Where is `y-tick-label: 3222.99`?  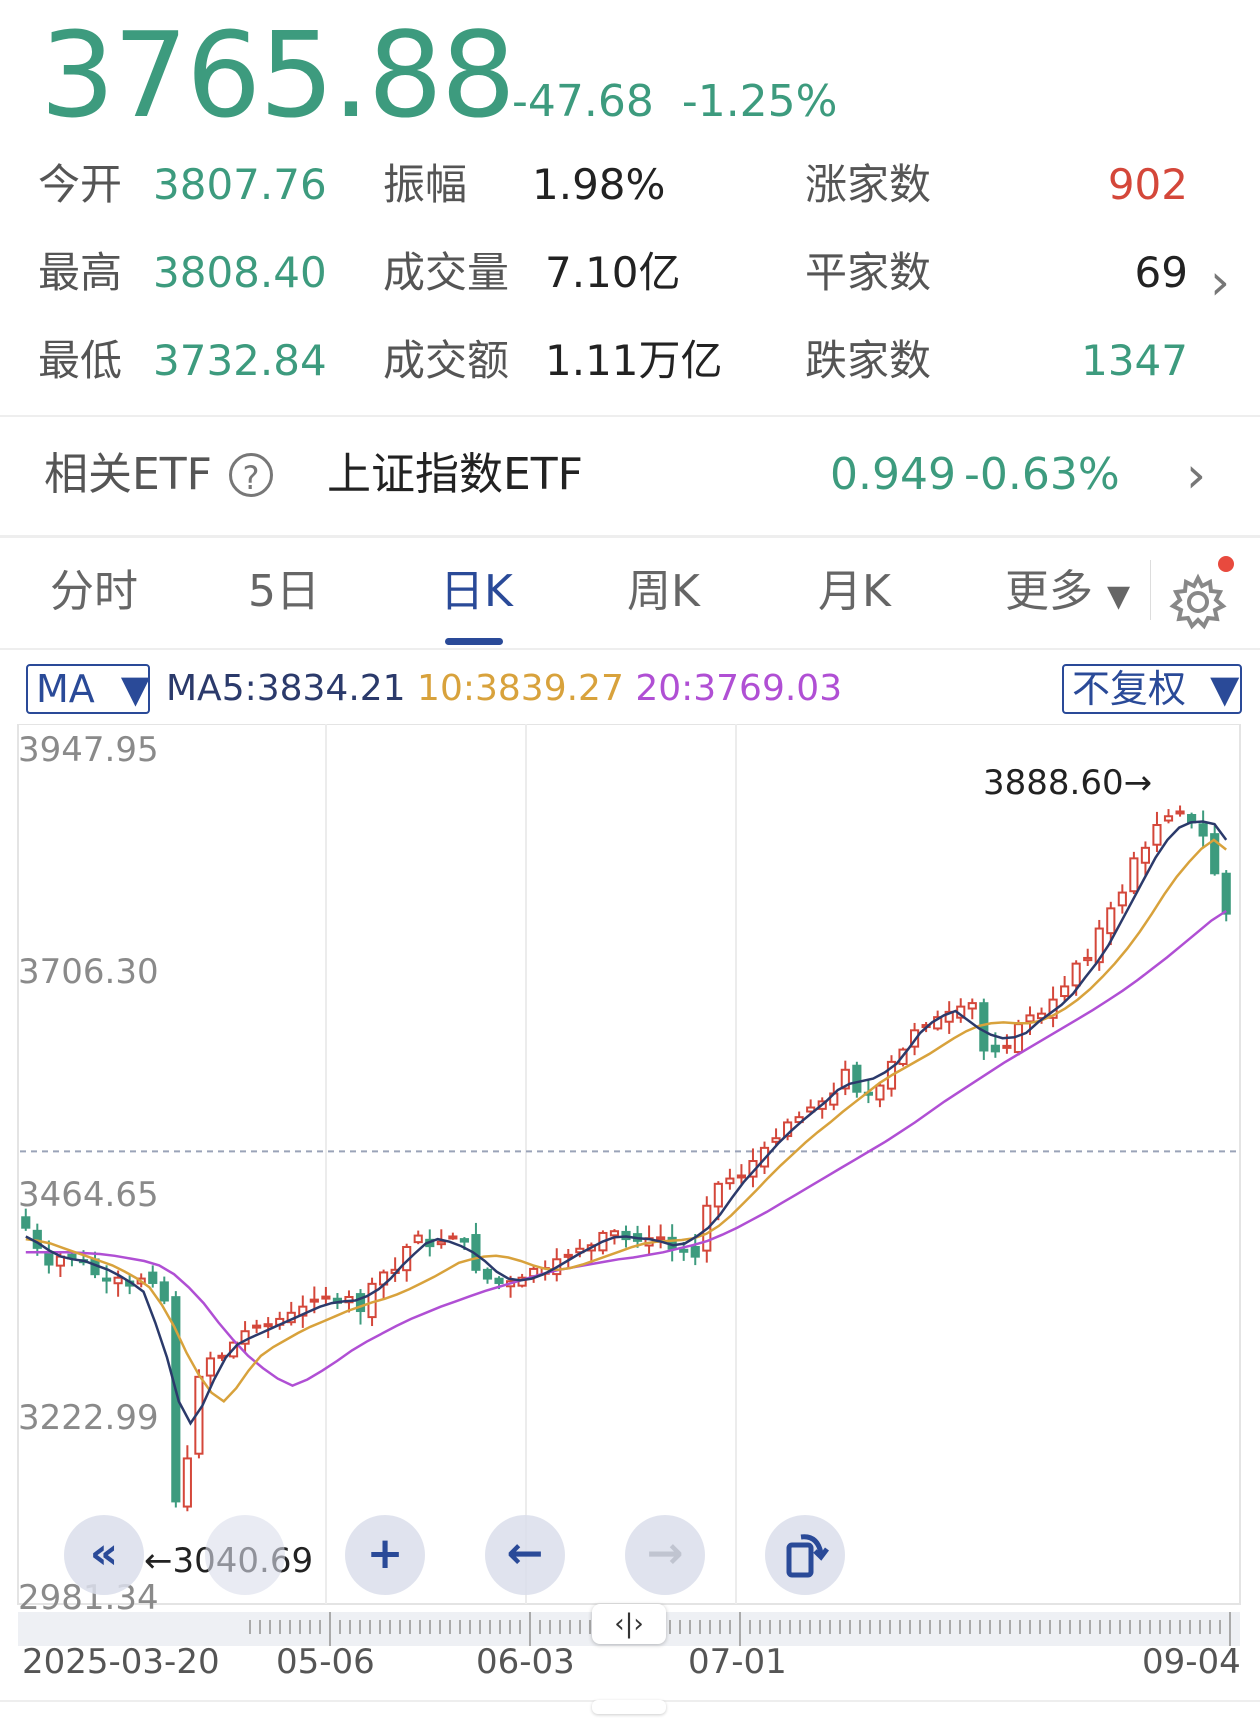 y-tick-label: 3222.99 is located at coordinates (88, 1418).